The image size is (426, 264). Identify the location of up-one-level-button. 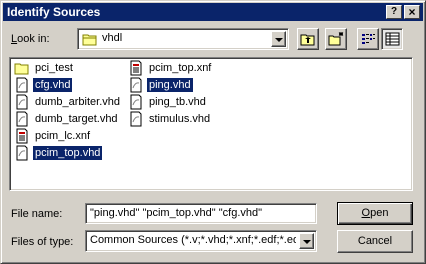
(308, 39).